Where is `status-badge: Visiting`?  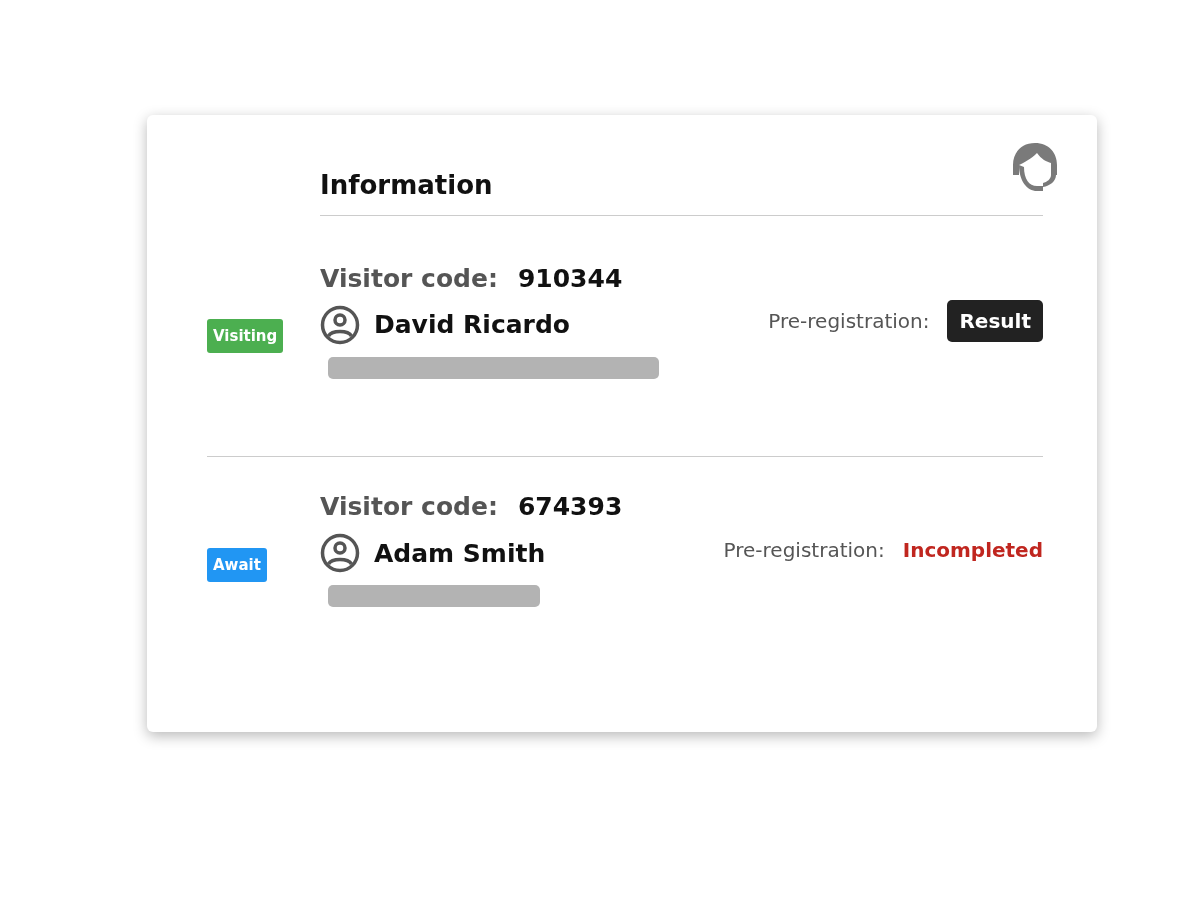
status-badge: Visiting is located at coordinates (245, 336).